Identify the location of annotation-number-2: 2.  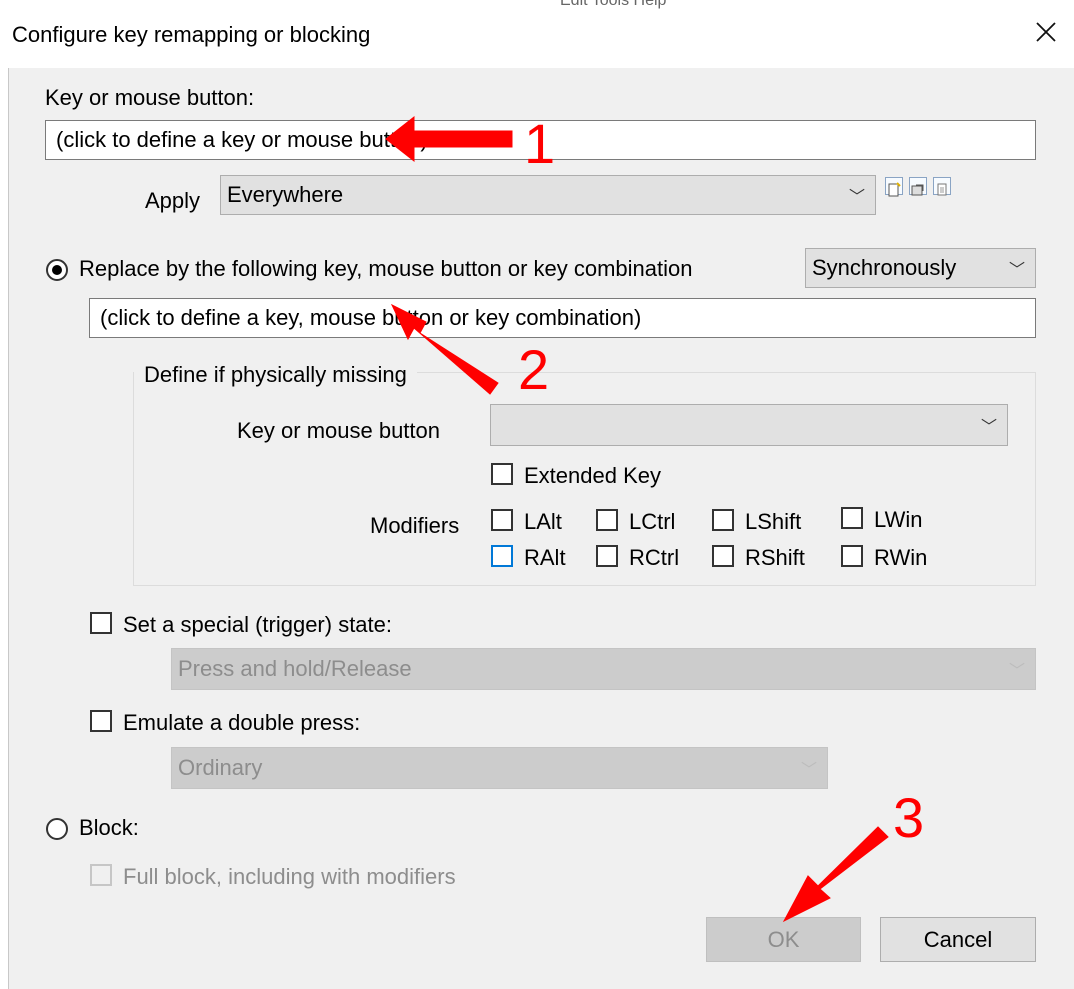
(534, 369).